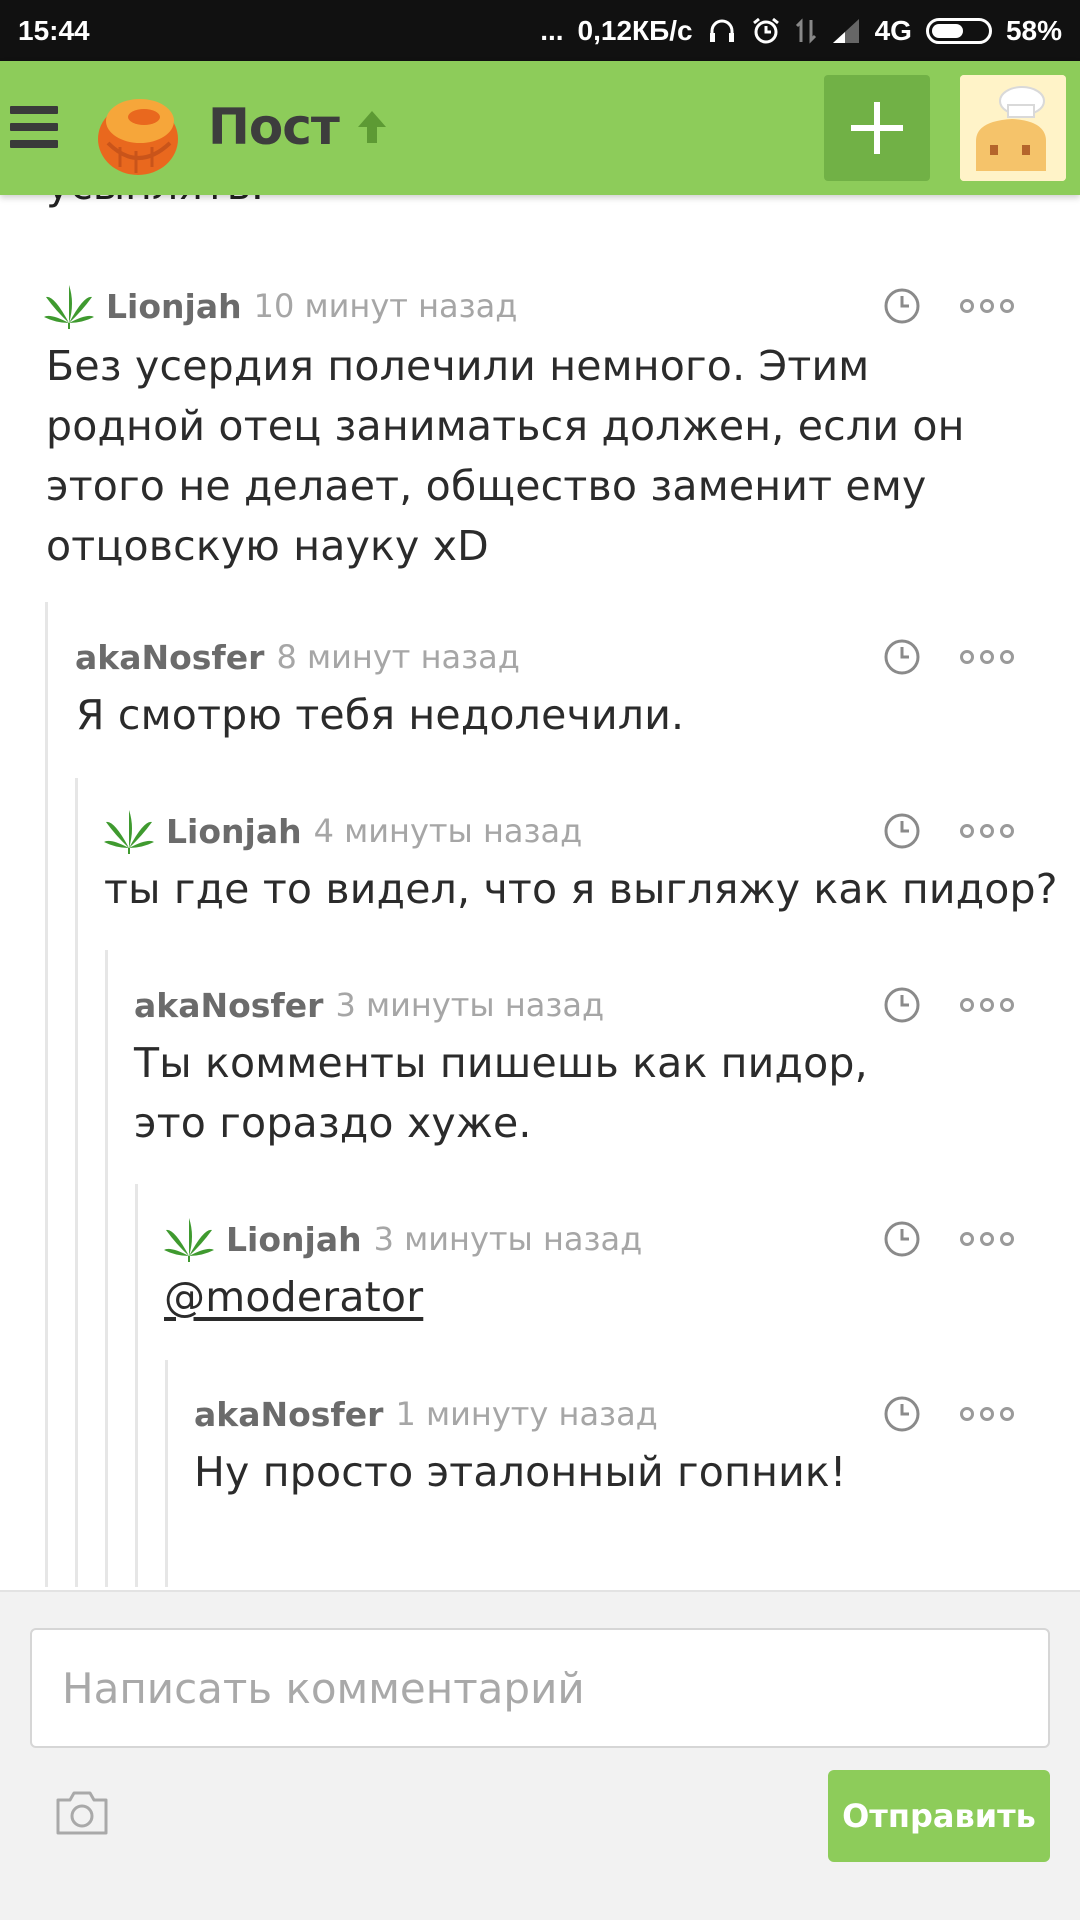  Describe the element at coordinates (594, 1297) in the screenshot. I see `comment-text: @moderator` at that location.